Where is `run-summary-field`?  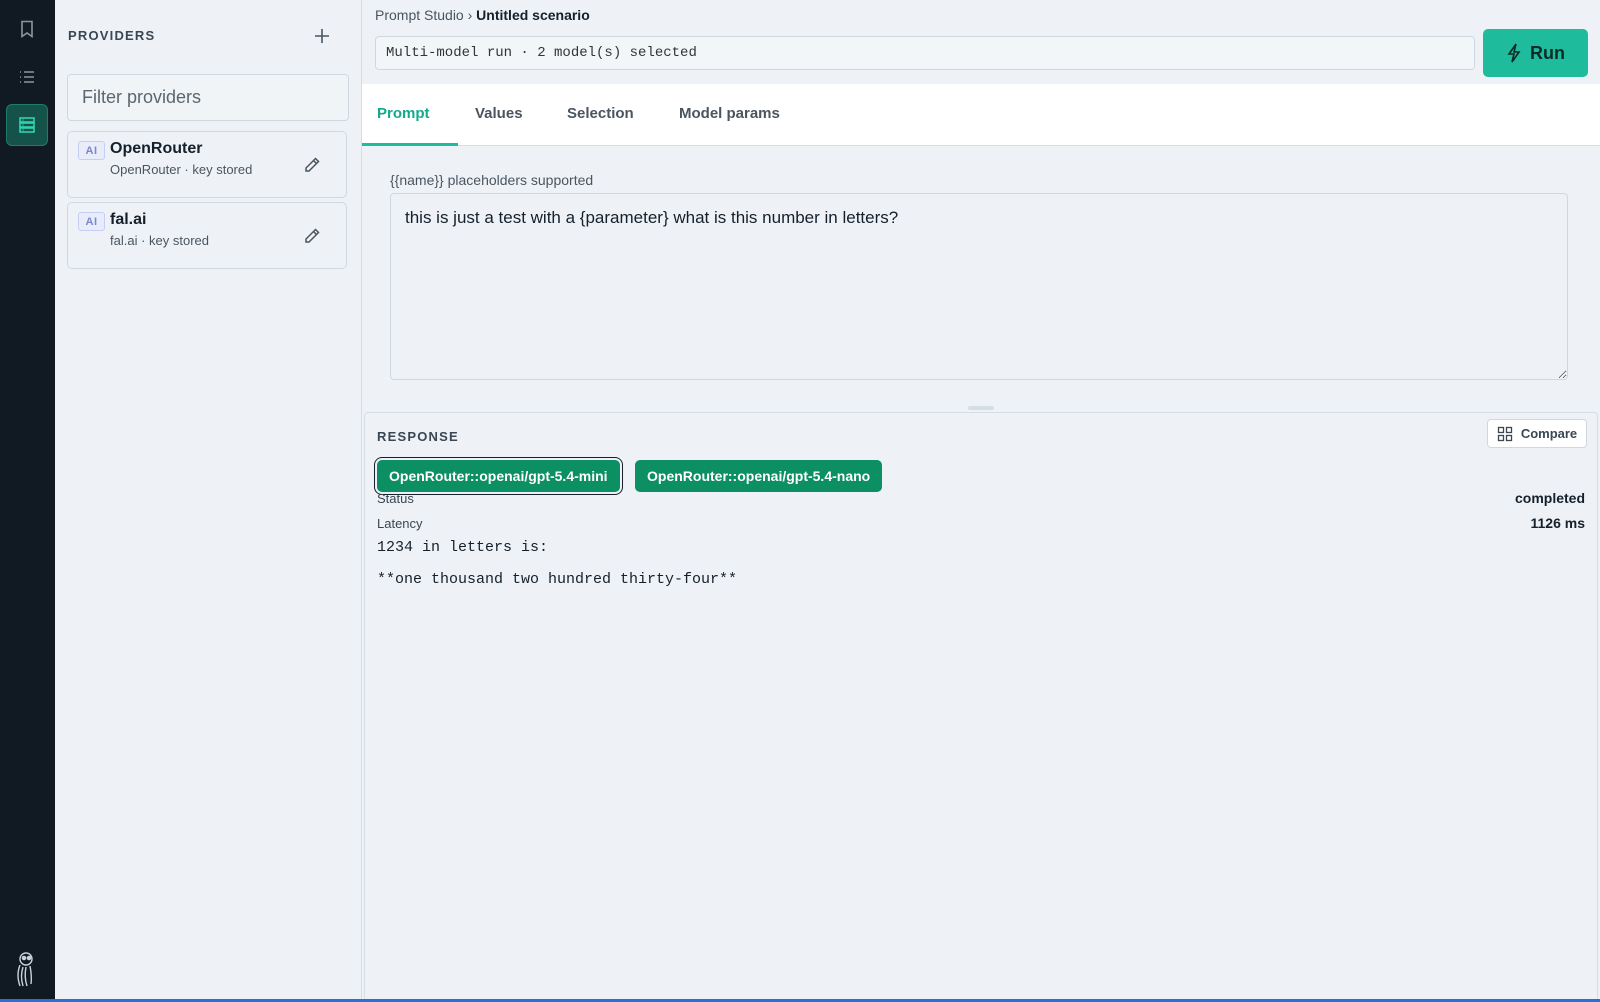
run-summary-field is located at coordinates (925, 53).